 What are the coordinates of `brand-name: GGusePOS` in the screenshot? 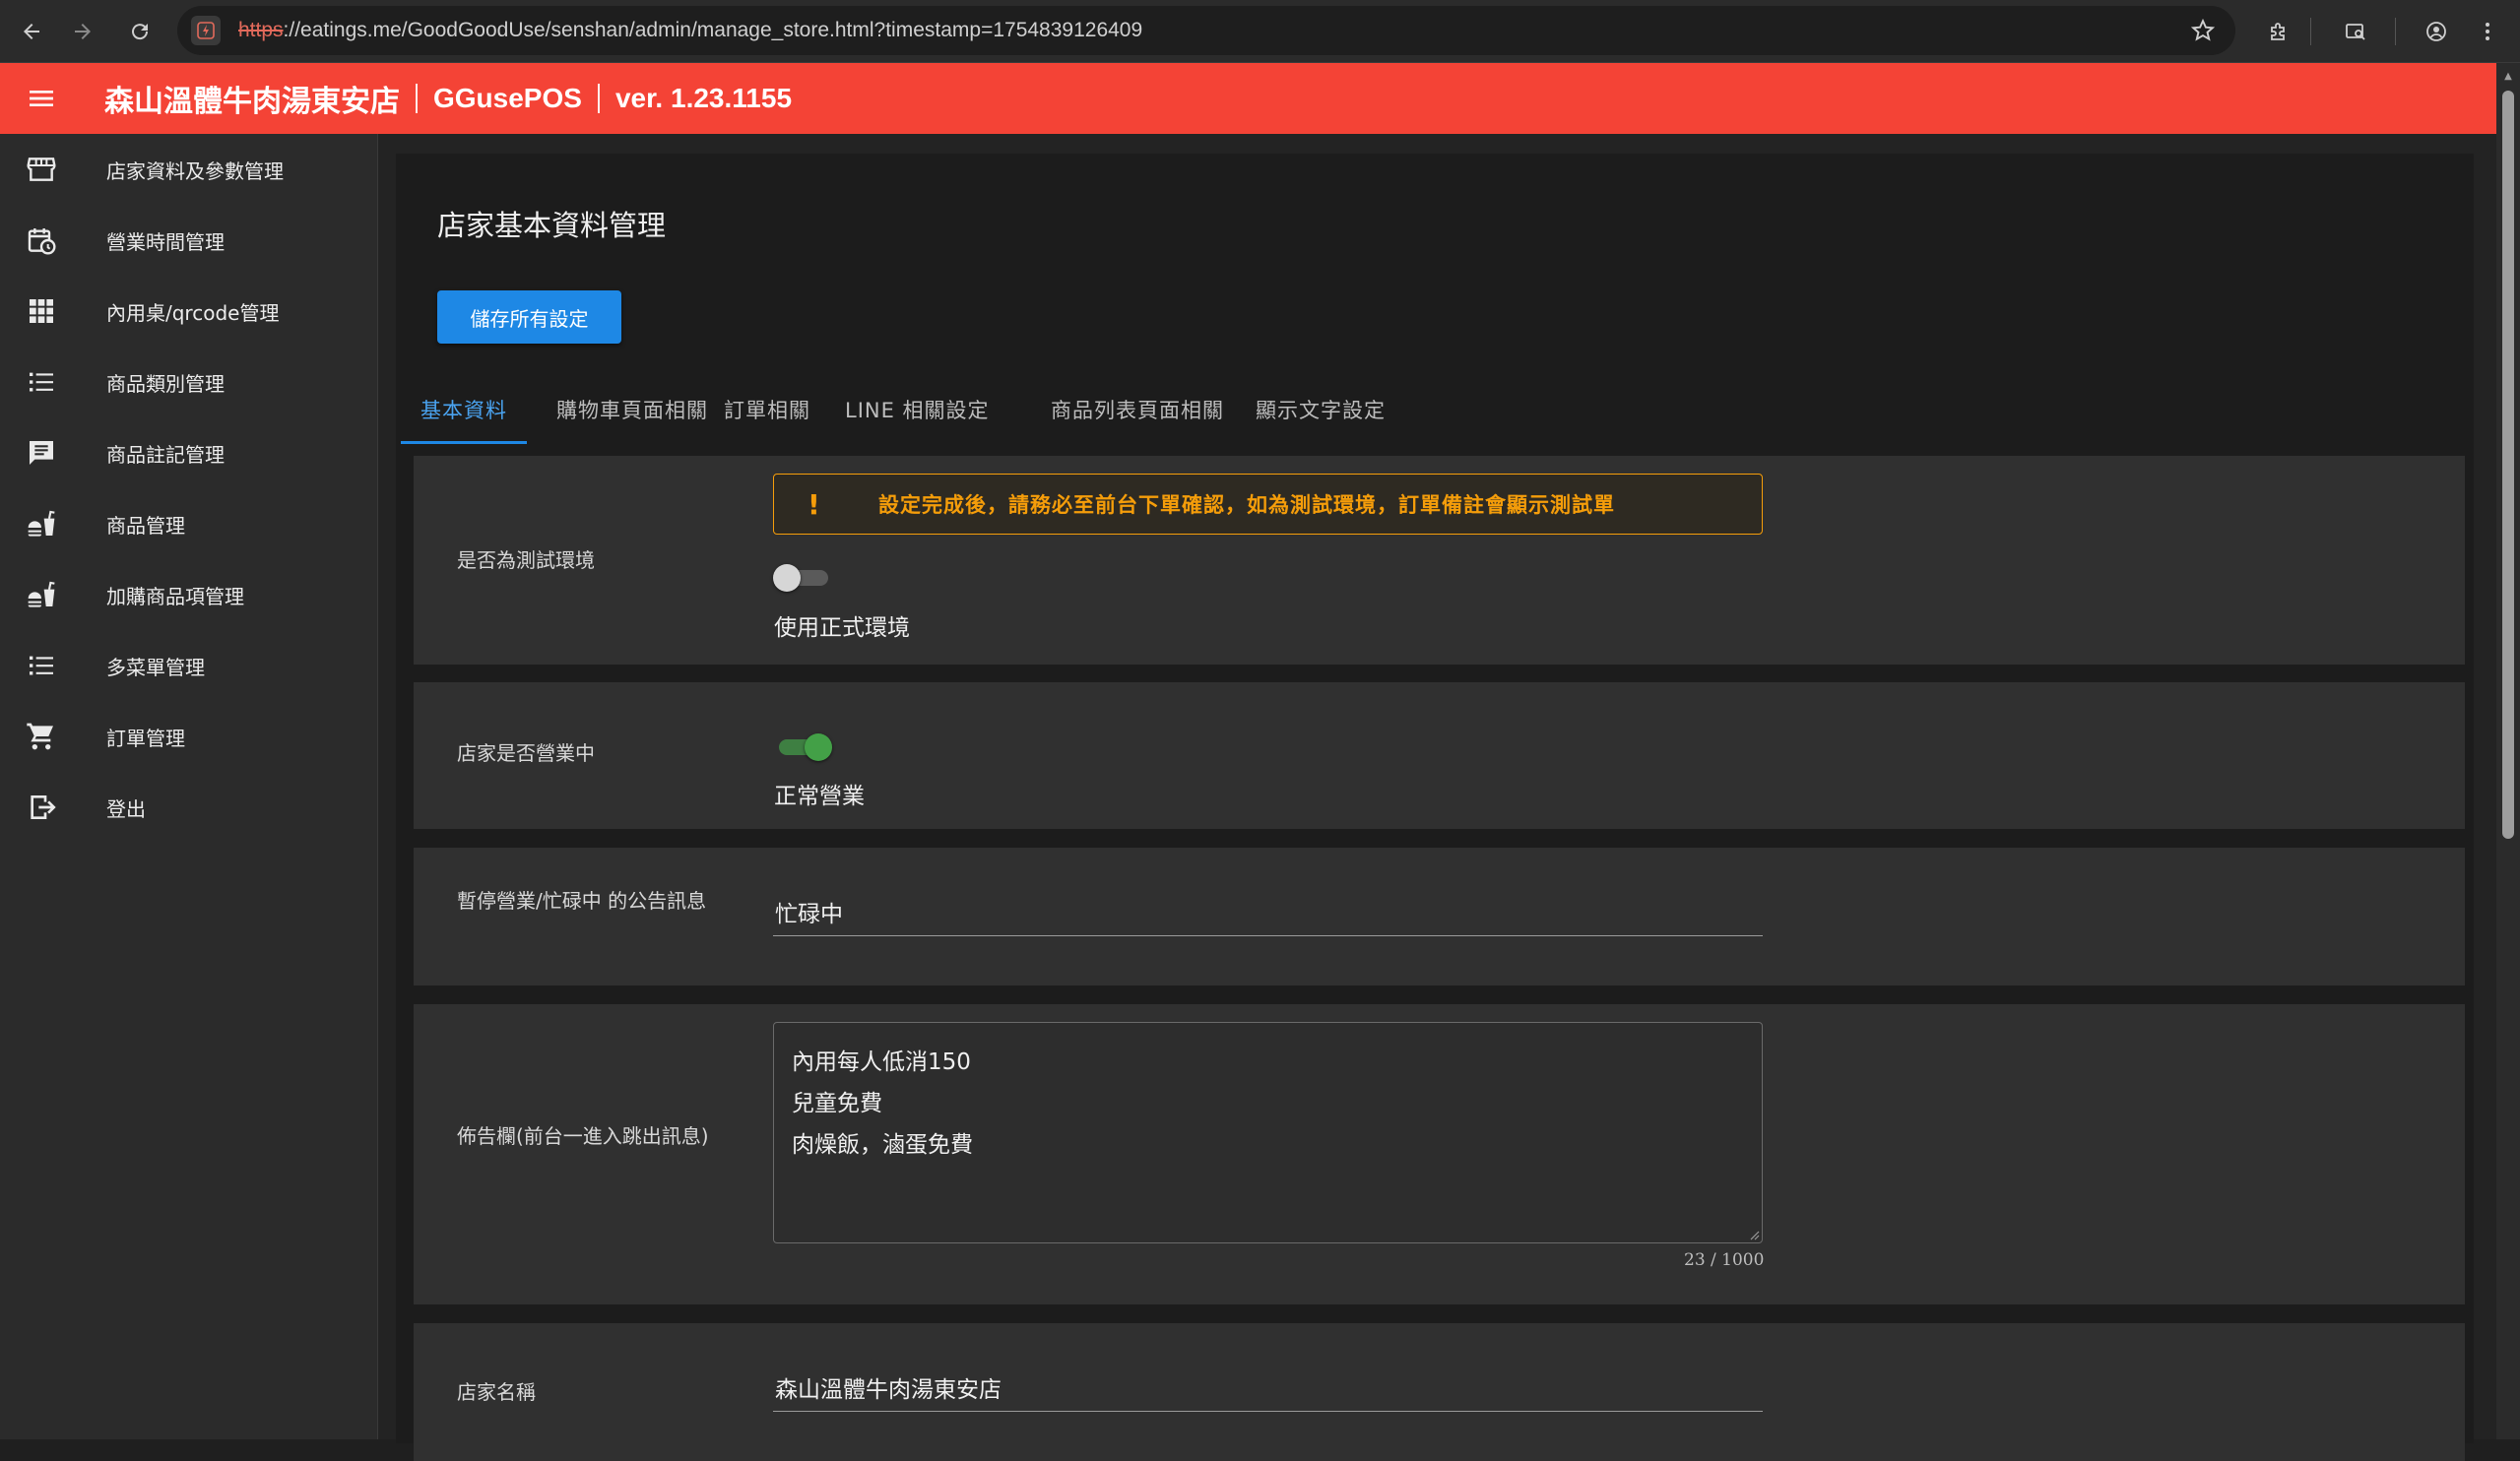 It's located at (507, 98).